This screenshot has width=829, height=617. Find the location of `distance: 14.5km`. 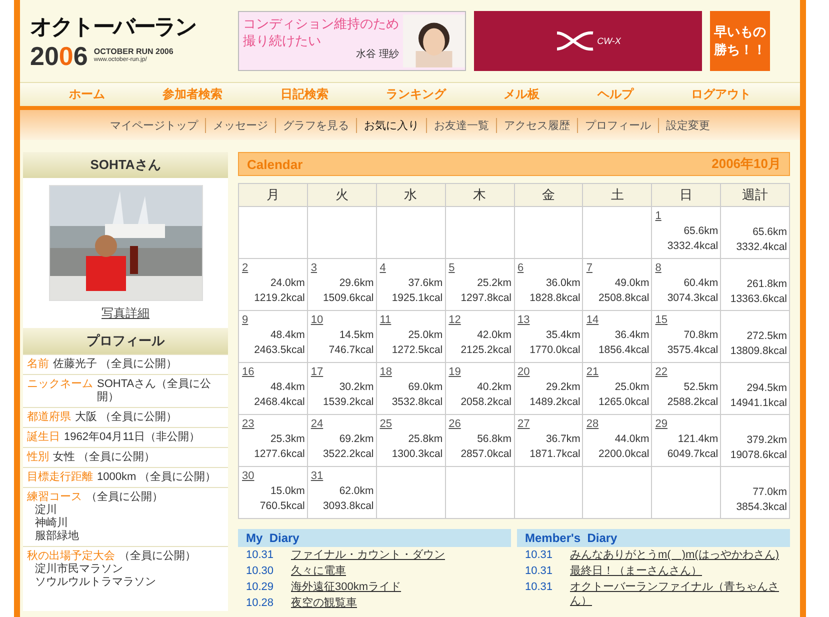

distance: 14.5km is located at coordinates (356, 335).